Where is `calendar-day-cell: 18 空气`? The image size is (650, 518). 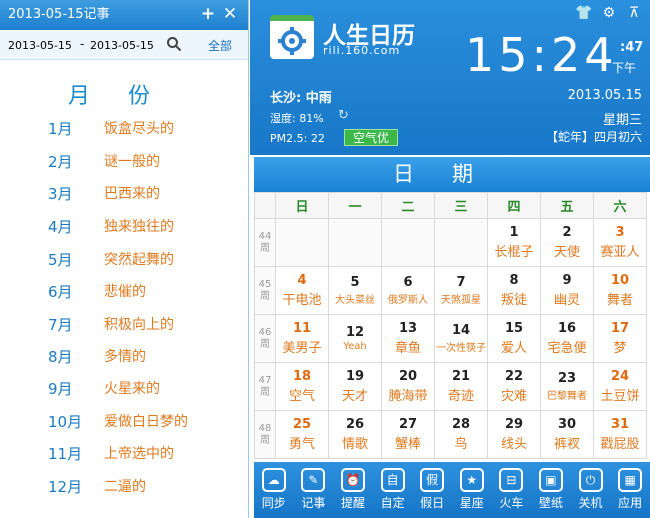 calendar-day-cell: 18 空气 is located at coordinates (302, 386).